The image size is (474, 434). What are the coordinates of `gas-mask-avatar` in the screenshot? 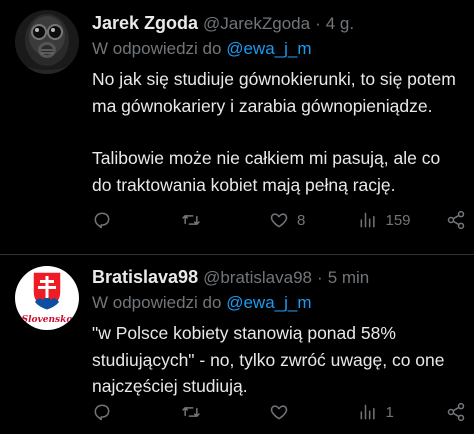 It's located at (47, 42).